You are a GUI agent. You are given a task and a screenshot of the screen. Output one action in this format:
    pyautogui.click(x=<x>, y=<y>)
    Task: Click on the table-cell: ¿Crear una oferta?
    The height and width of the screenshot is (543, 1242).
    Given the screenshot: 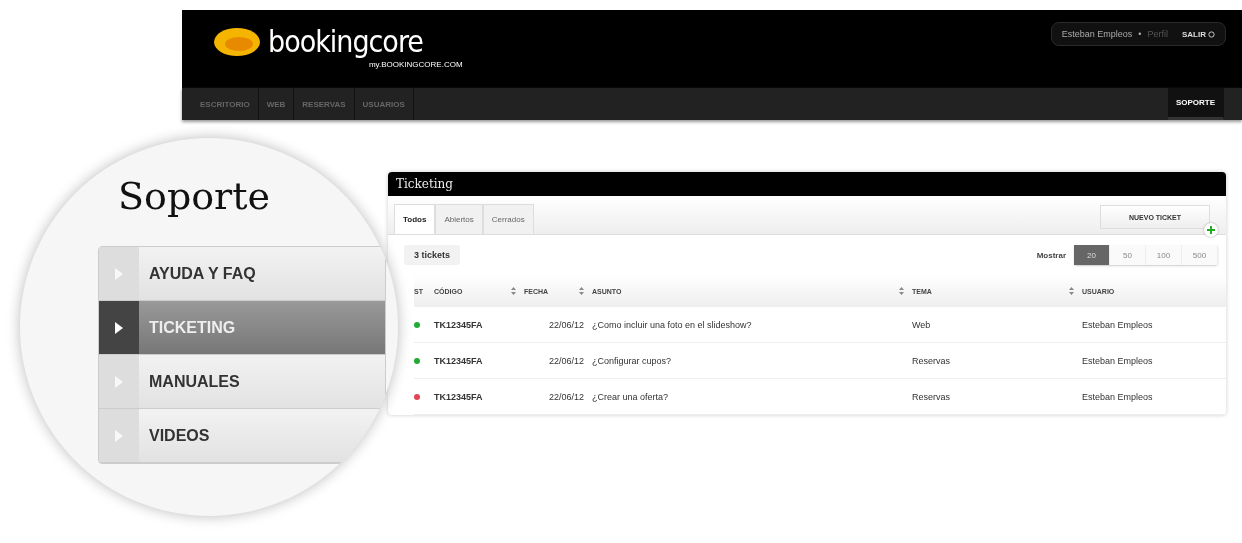 What is the action you would take?
    pyautogui.click(x=752, y=397)
    